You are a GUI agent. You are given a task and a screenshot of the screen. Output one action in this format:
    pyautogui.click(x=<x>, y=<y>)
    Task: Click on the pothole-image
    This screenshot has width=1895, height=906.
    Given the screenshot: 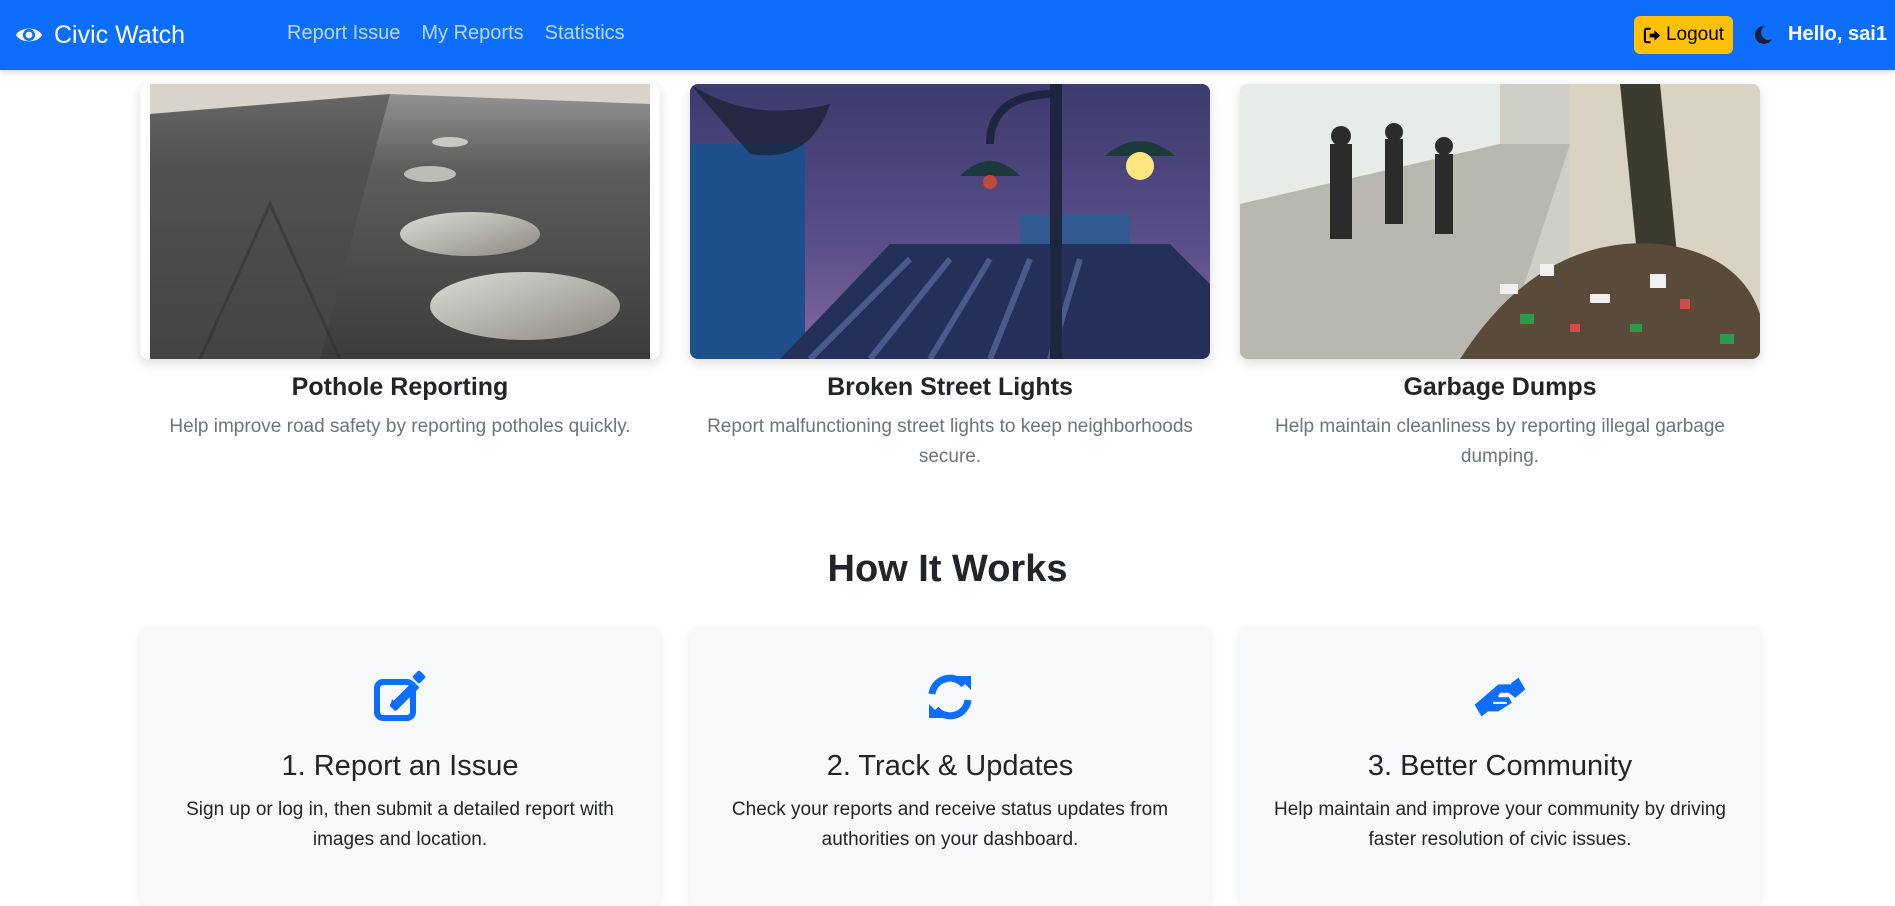 What is the action you would take?
    pyautogui.click(x=400, y=221)
    